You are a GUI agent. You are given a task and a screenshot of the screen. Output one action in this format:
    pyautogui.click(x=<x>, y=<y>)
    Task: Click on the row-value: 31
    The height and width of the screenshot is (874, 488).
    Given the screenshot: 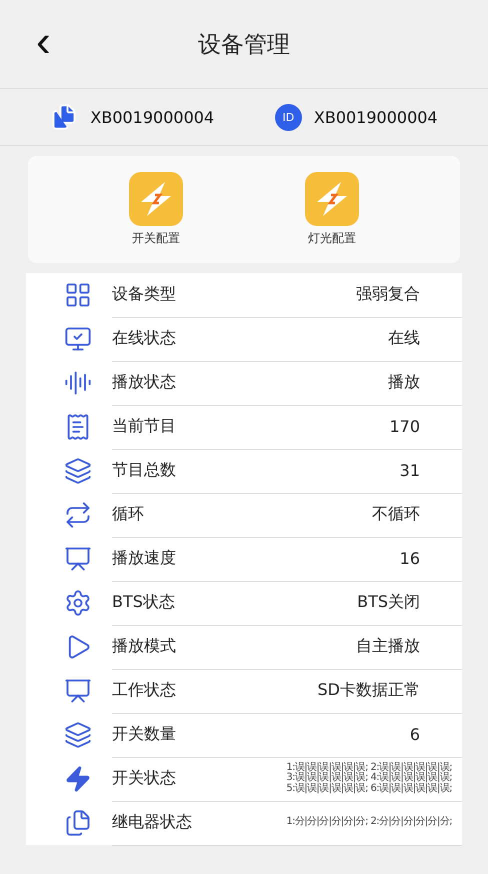 What is the action you would take?
    pyautogui.click(x=410, y=470)
    